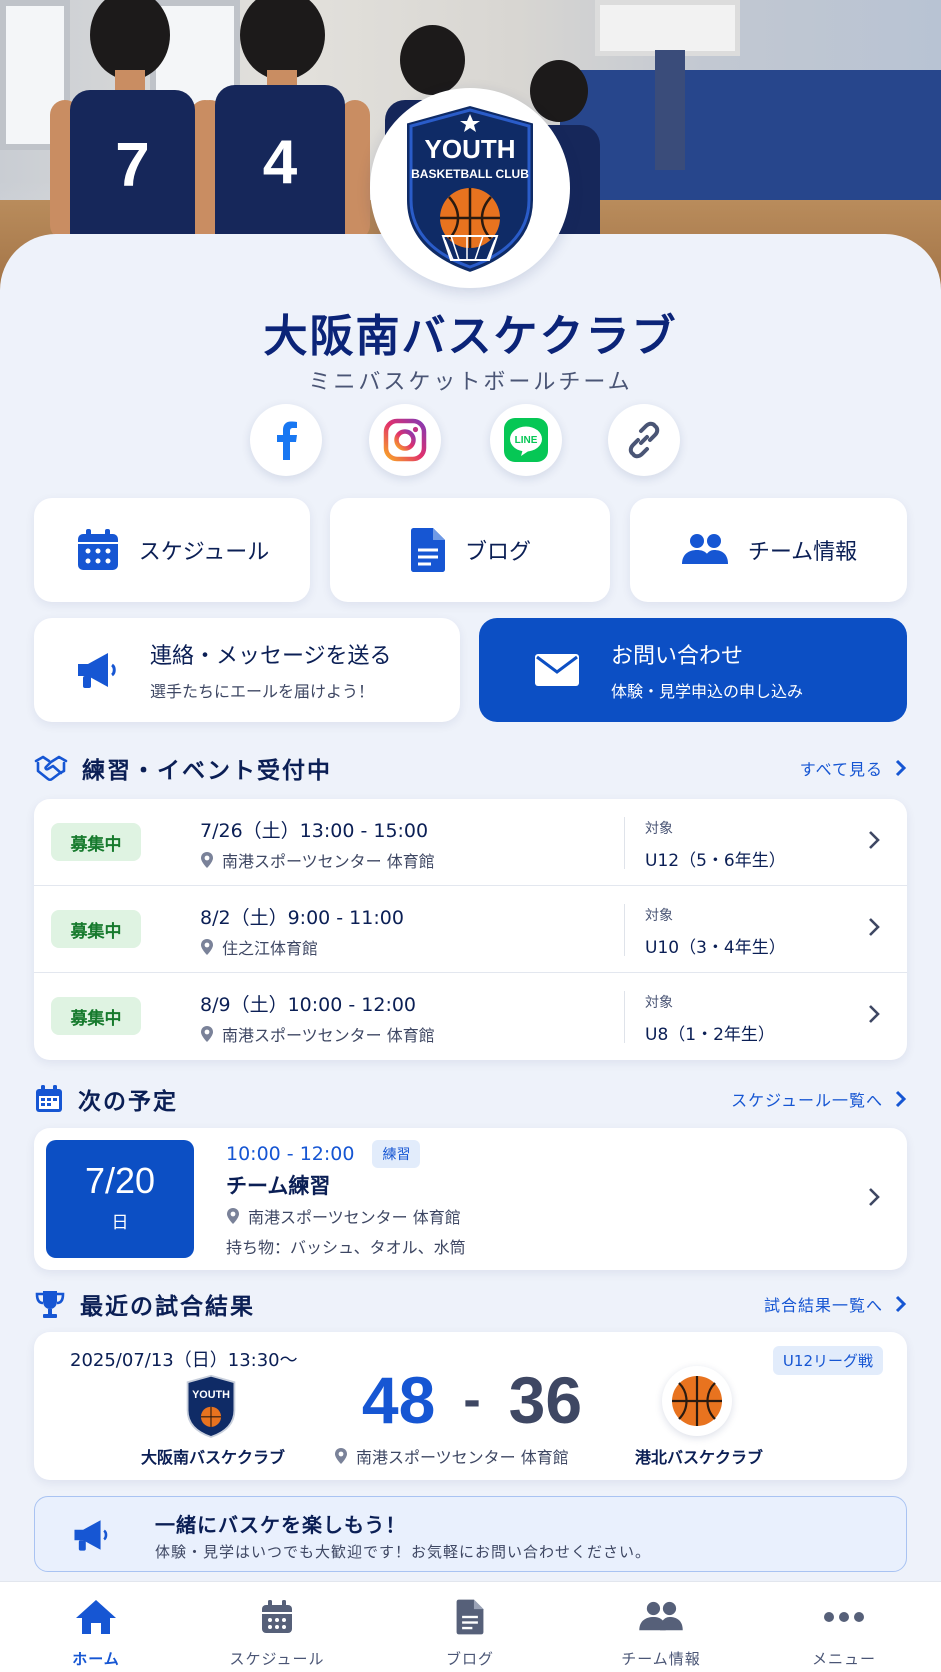 Image resolution: width=941 pixels, height=1672 pixels. I want to click on event-date: 7/26（土）13:00 - 15:00, so click(314, 831).